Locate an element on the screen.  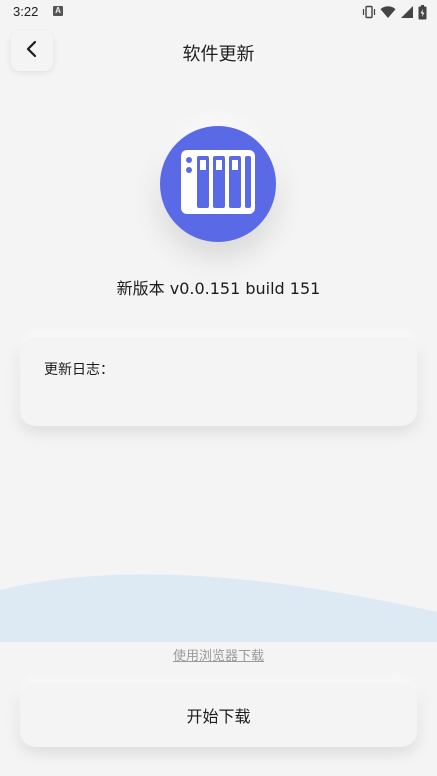
browser-download-link: 使用浏览器下载 is located at coordinates (218, 654).